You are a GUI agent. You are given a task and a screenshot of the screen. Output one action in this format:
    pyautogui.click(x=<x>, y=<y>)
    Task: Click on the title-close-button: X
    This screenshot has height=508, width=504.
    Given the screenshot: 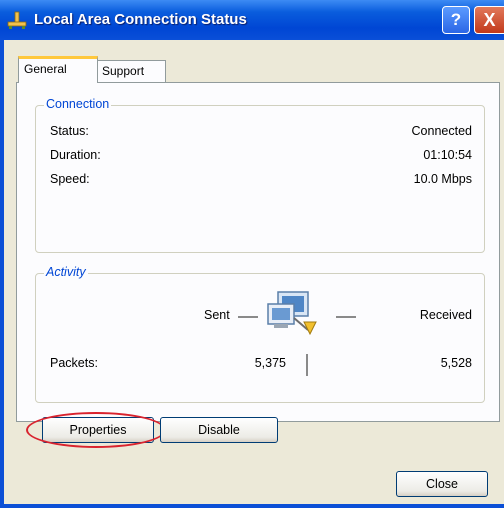 What is the action you would take?
    pyautogui.click(x=489, y=20)
    